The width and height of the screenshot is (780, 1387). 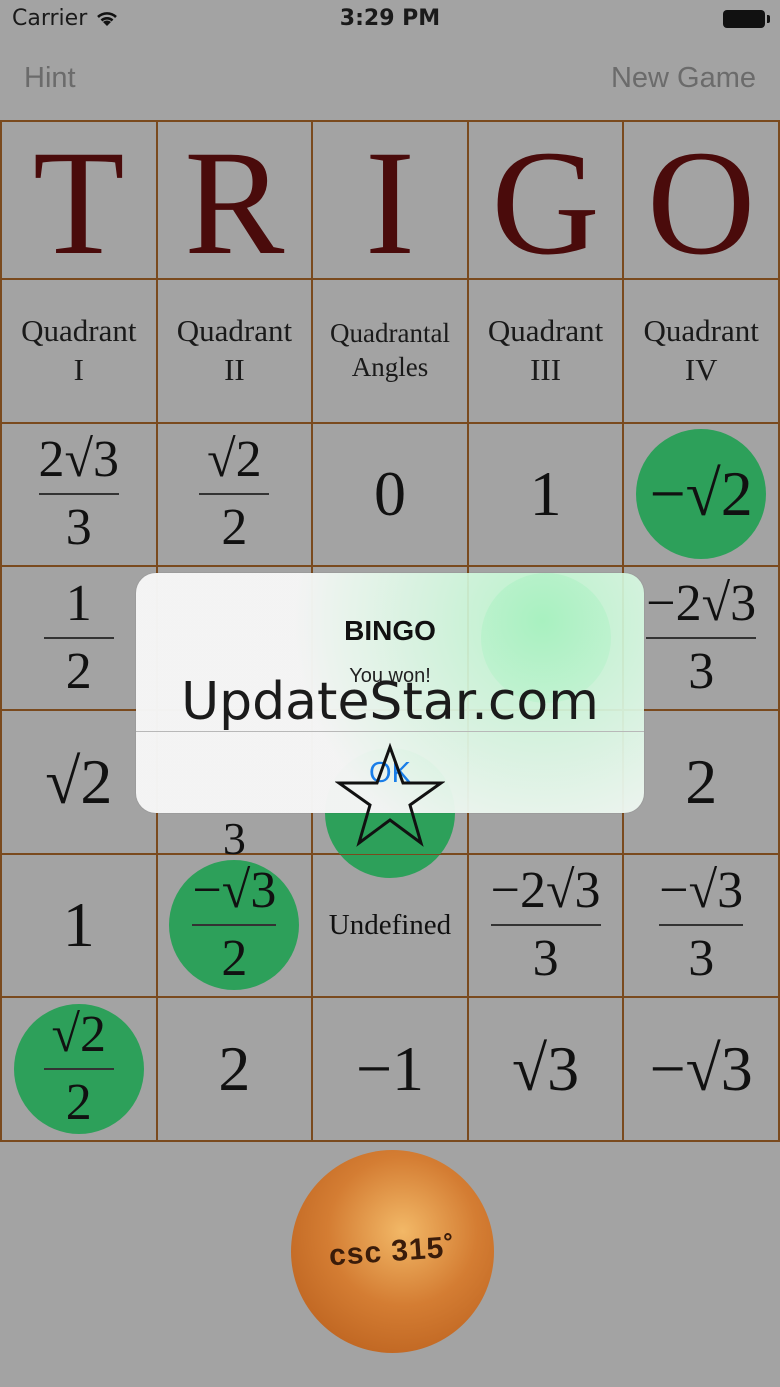 I want to click on letter-cell: T, so click(x=79, y=200).